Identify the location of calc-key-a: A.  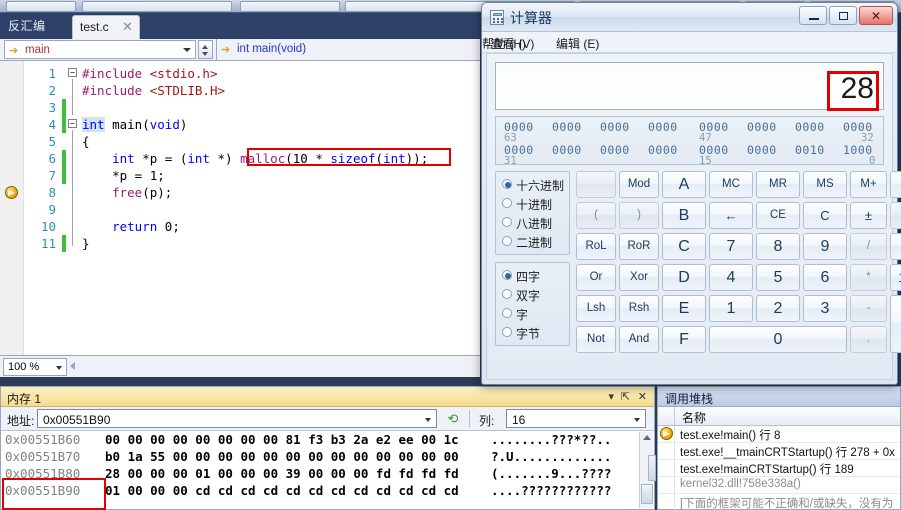
(684, 184).